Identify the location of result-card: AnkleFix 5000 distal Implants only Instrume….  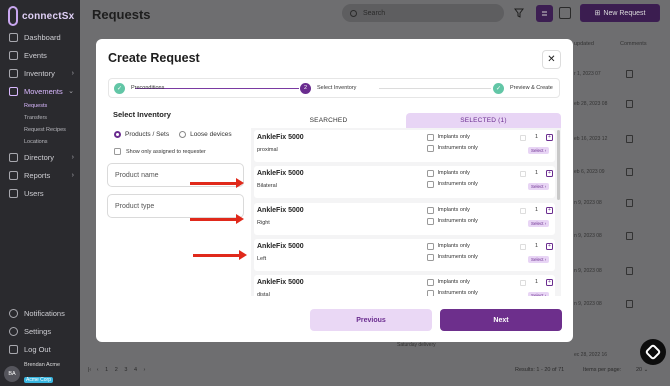
(404, 285).